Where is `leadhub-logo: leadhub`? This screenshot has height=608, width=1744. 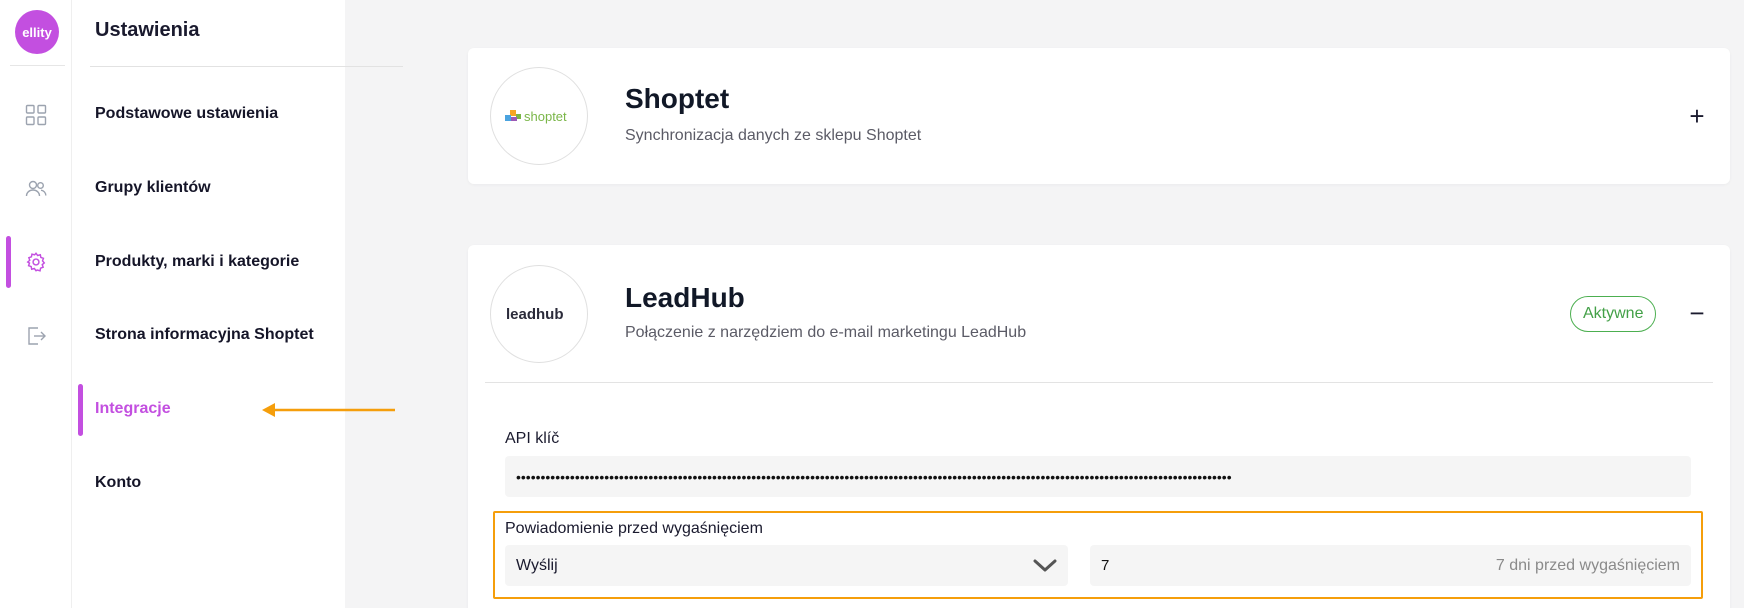 leadhub-logo: leadhub is located at coordinates (539, 314).